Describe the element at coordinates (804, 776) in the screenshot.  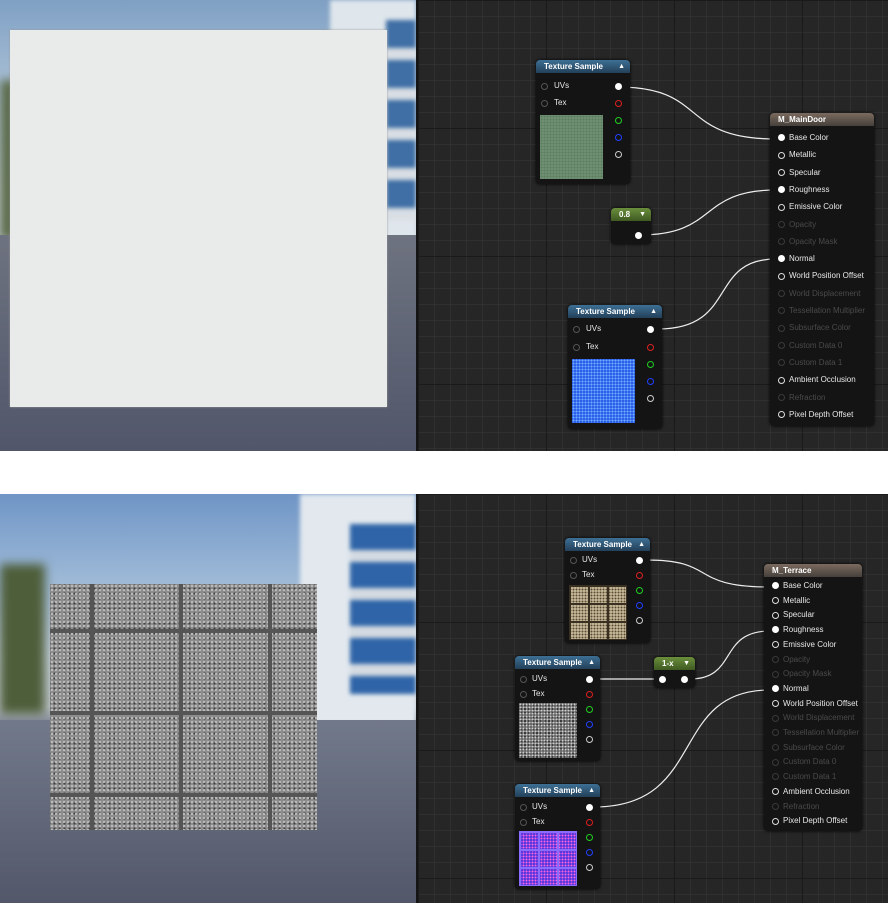
I see `material-input-row: Custom Data 1` at that location.